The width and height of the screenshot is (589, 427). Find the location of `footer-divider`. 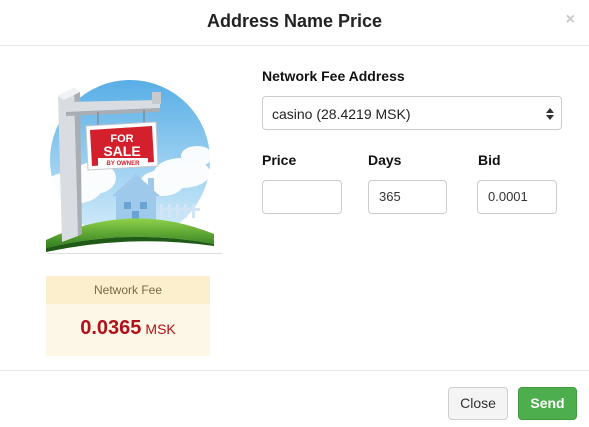

footer-divider is located at coordinates (294, 370).